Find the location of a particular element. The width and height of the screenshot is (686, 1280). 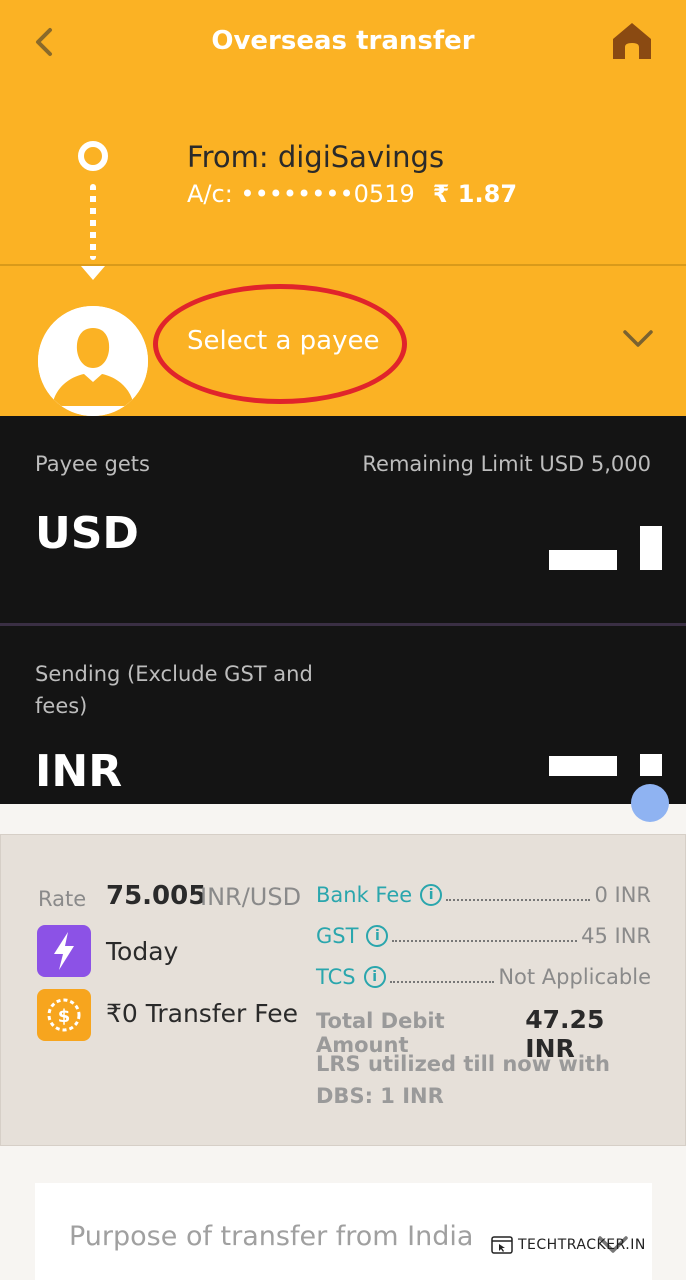

send-amount-panel: Sending (Exclude GST and fees) INR is located at coordinates (343, 715).